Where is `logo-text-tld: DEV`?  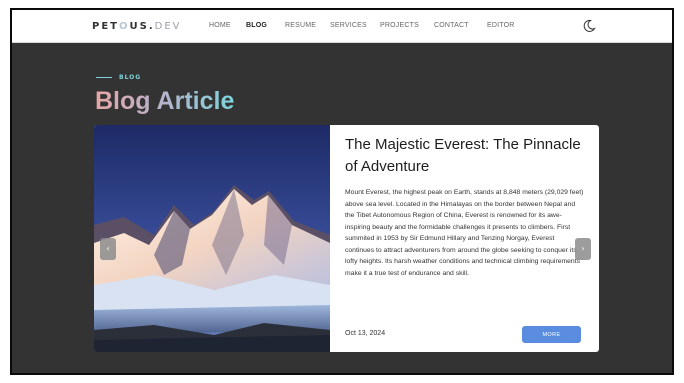
logo-text-tld: DEV is located at coordinates (168, 26).